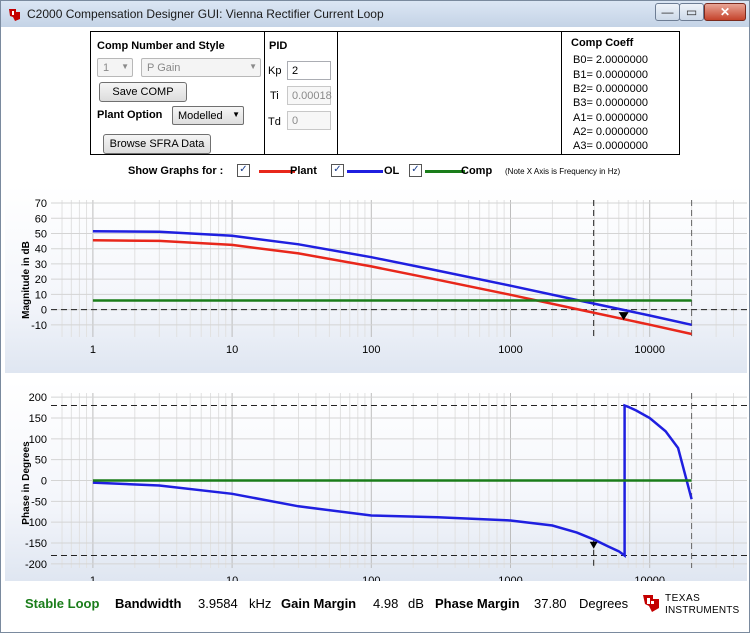  What do you see at coordinates (44, 482) in the screenshot?
I see `phase-y-tick-label: 0` at bounding box center [44, 482].